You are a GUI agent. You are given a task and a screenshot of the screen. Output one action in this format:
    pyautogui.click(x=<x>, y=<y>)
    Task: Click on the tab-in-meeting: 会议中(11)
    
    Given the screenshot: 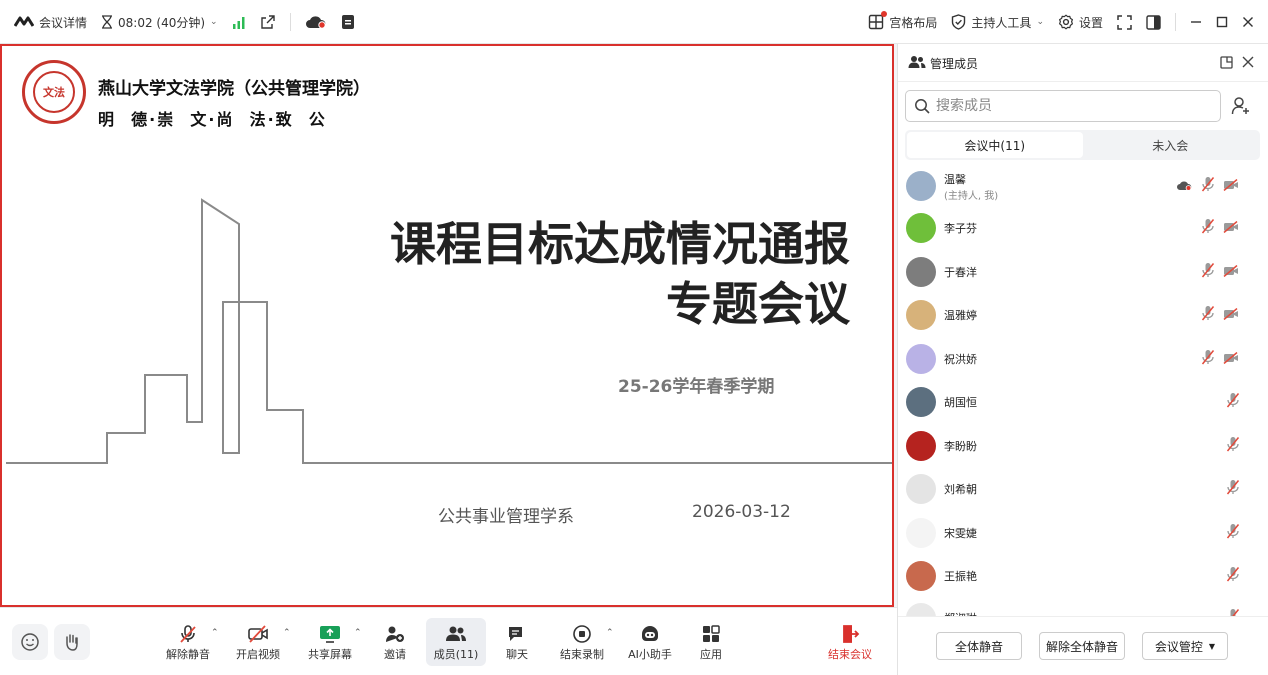 What is the action you would take?
    pyautogui.click(x=995, y=145)
    